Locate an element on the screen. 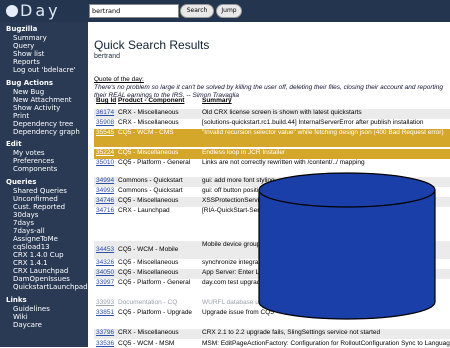 Image resolution: width=450 pixels, height=348 pixels. nav-query-item: Shared Queries is located at coordinates (40, 191).